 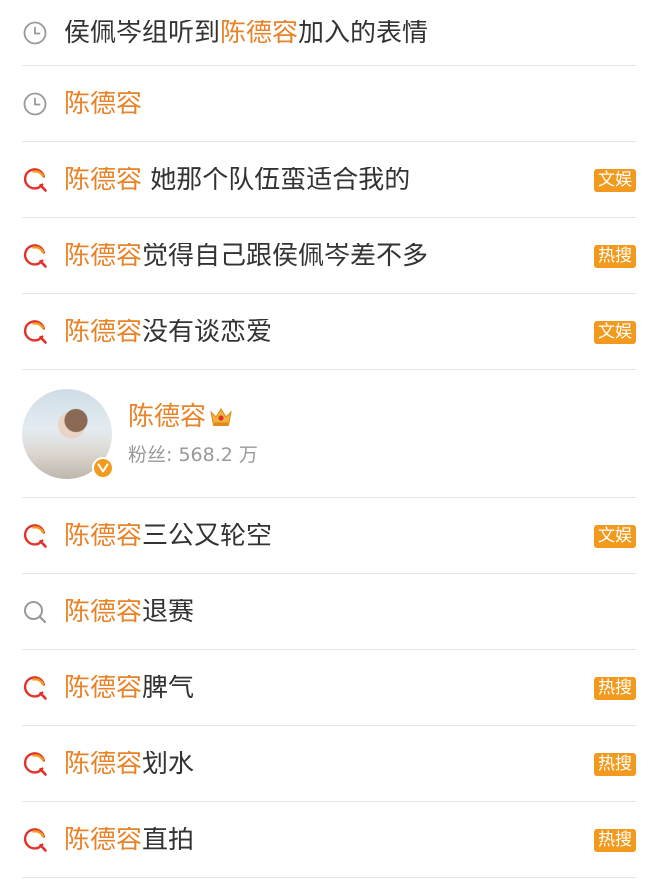 What do you see at coordinates (193, 454) in the screenshot?
I see `fans-count: 粉丝: 568.2 万` at bounding box center [193, 454].